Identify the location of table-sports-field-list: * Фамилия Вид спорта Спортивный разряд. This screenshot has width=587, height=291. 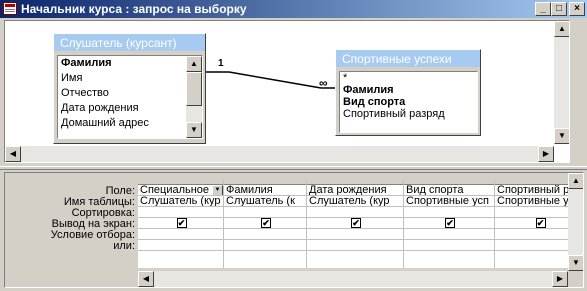
(408, 102).